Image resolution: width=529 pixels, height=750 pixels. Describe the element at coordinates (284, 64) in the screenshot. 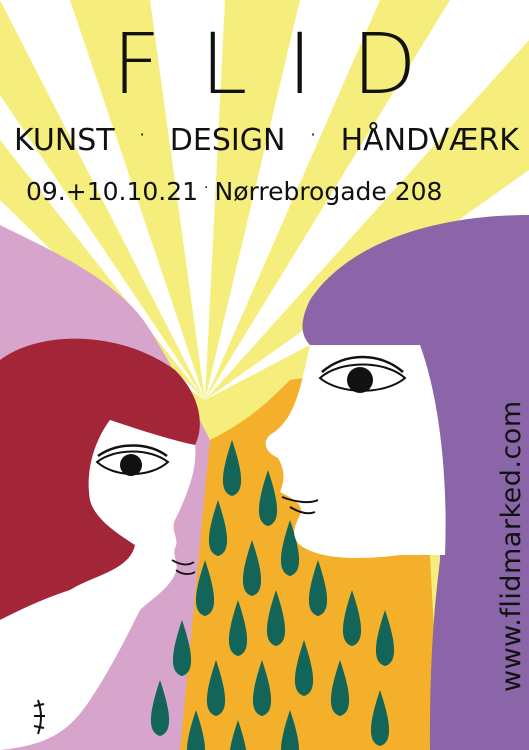

I see `poster-title: FLID` at that location.